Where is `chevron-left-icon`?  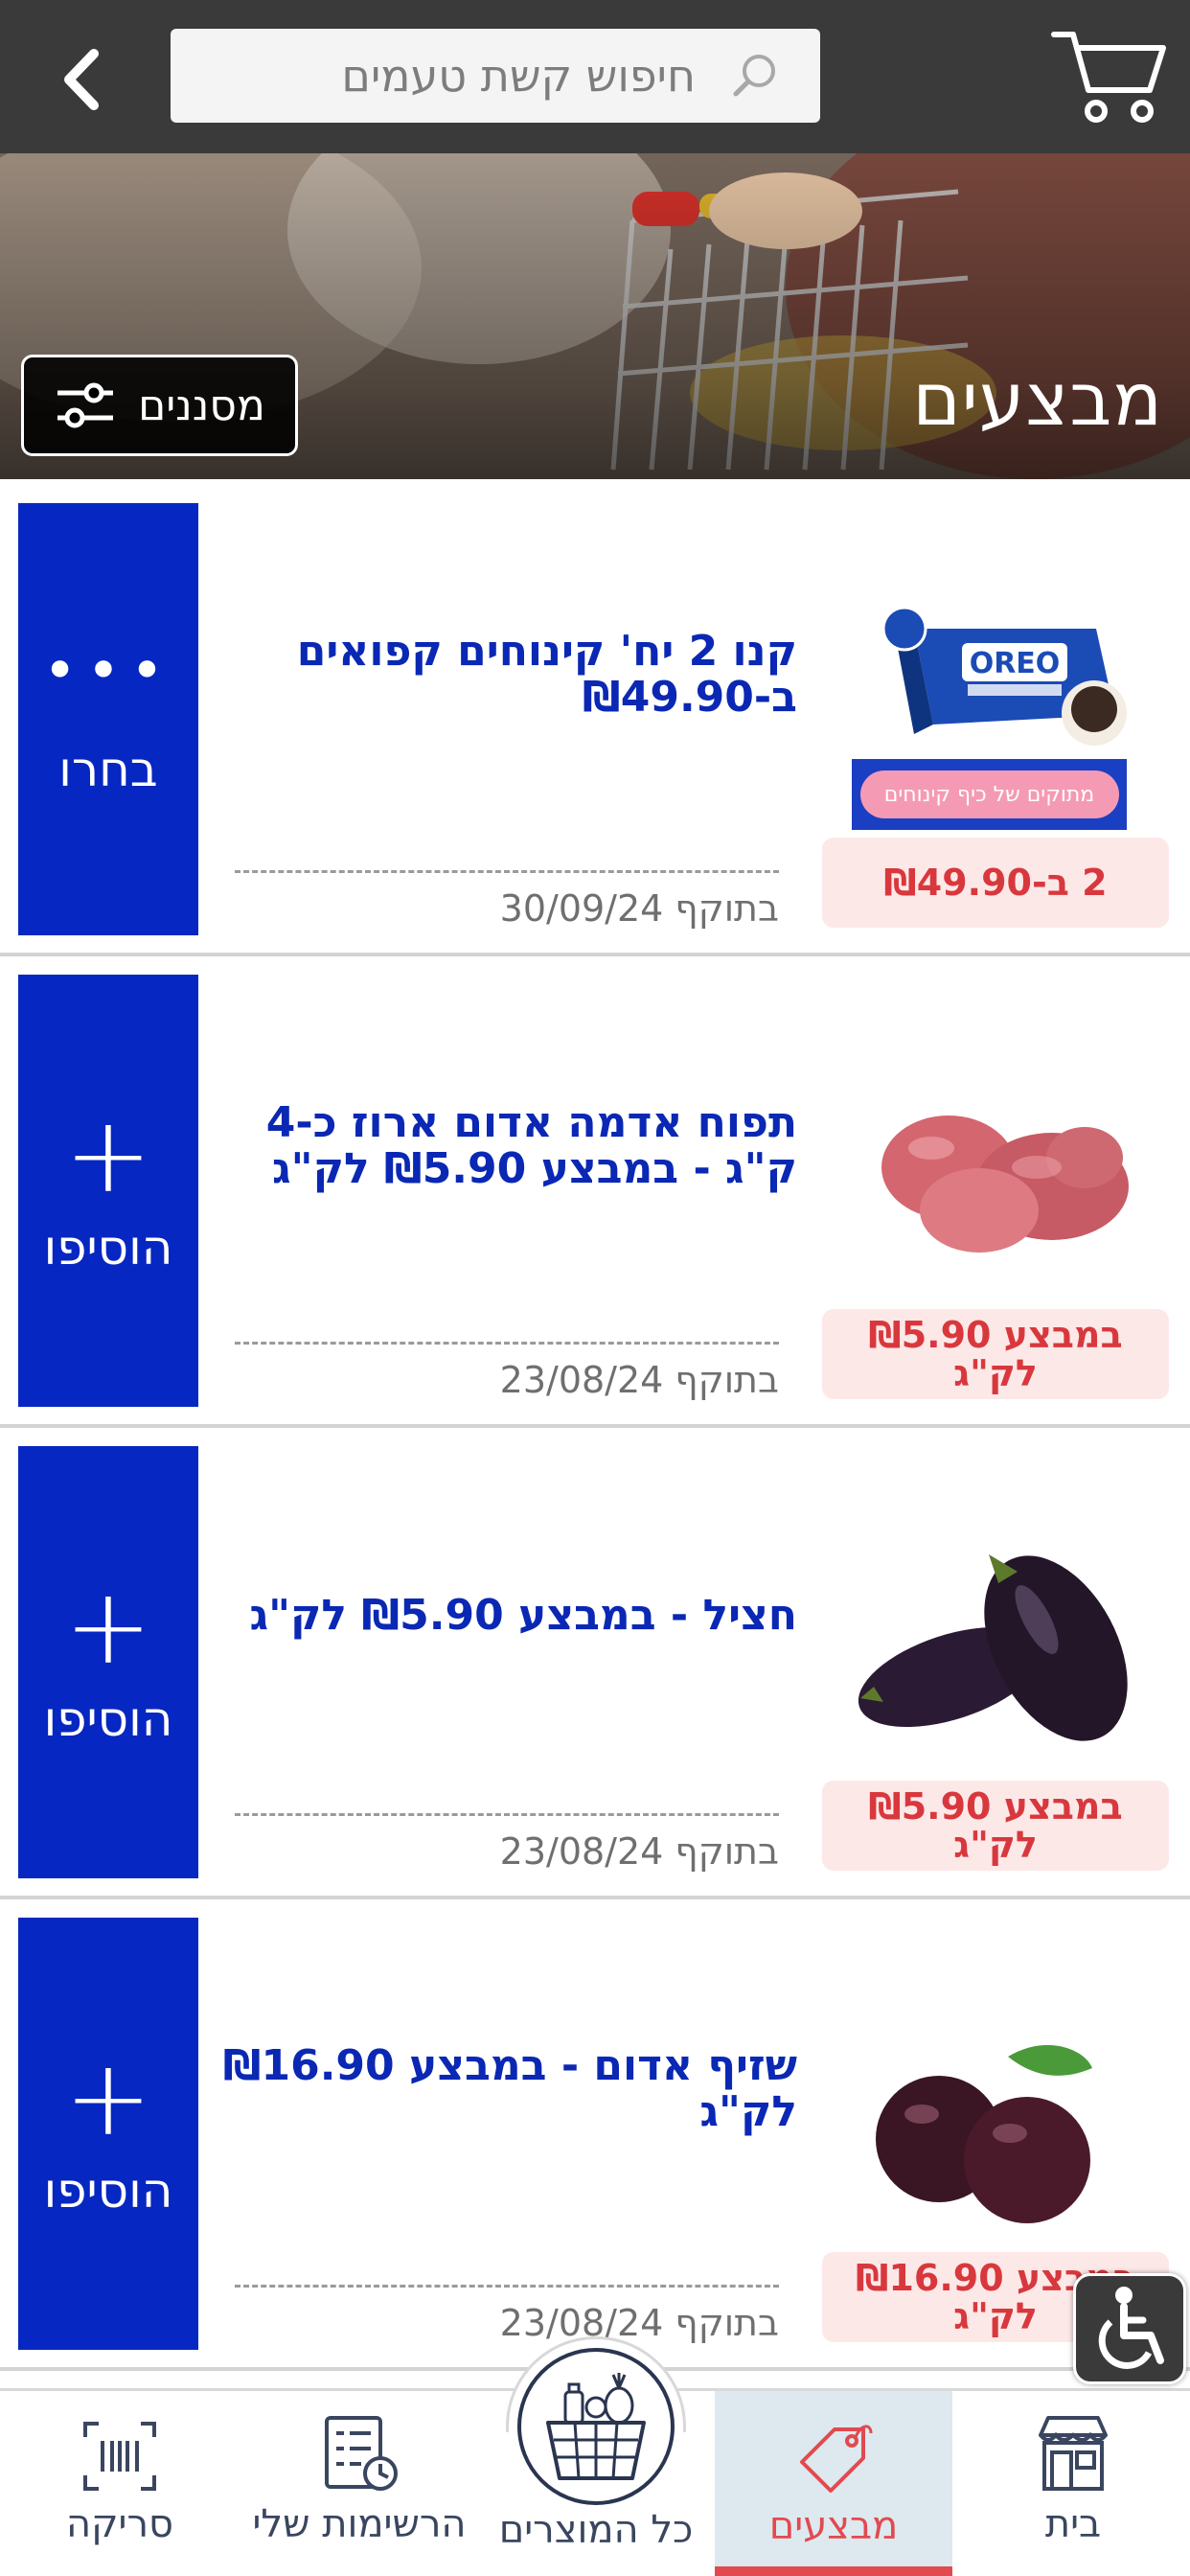 chevron-left-icon is located at coordinates (82, 79).